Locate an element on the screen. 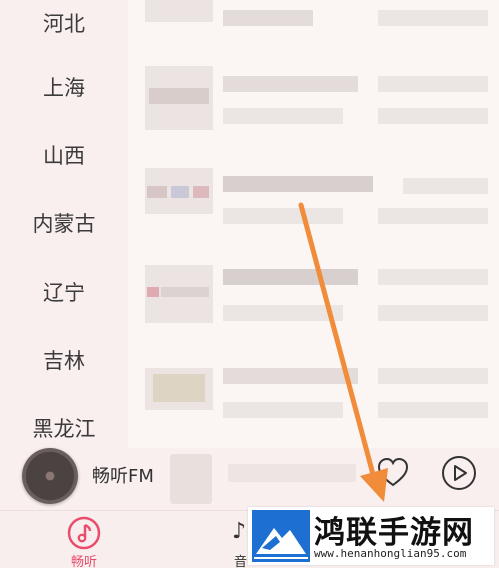 This screenshot has width=499, height=568. player-title: 畅听FM is located at coordinates (123, 476).